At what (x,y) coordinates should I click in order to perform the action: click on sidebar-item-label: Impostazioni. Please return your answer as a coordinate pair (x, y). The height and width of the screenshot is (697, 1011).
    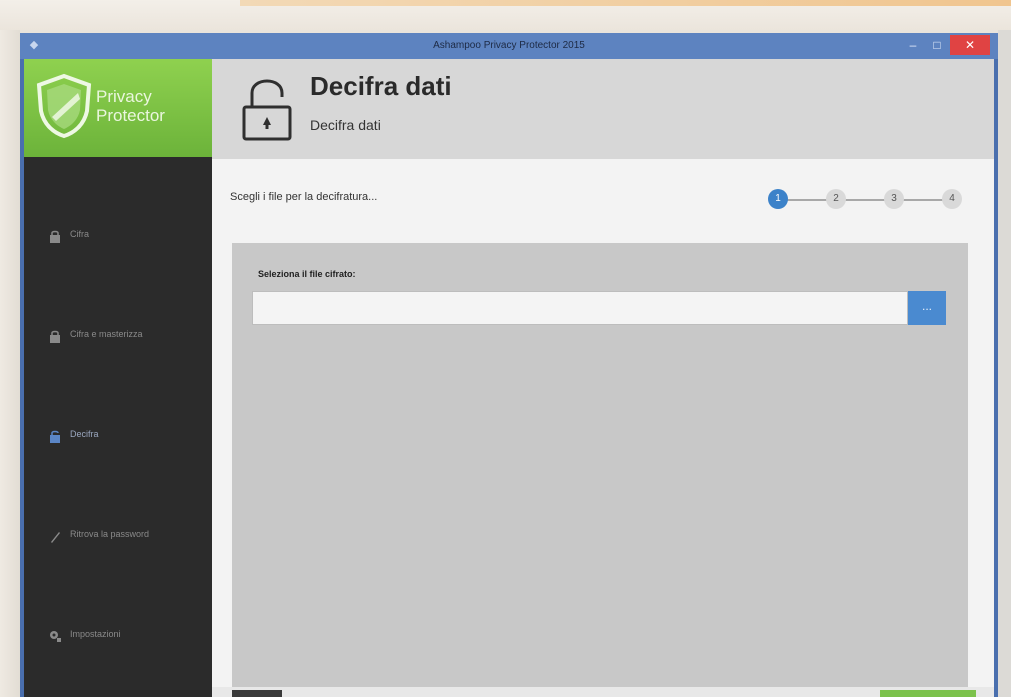
    Looking at the image, I should click on (95, 634).